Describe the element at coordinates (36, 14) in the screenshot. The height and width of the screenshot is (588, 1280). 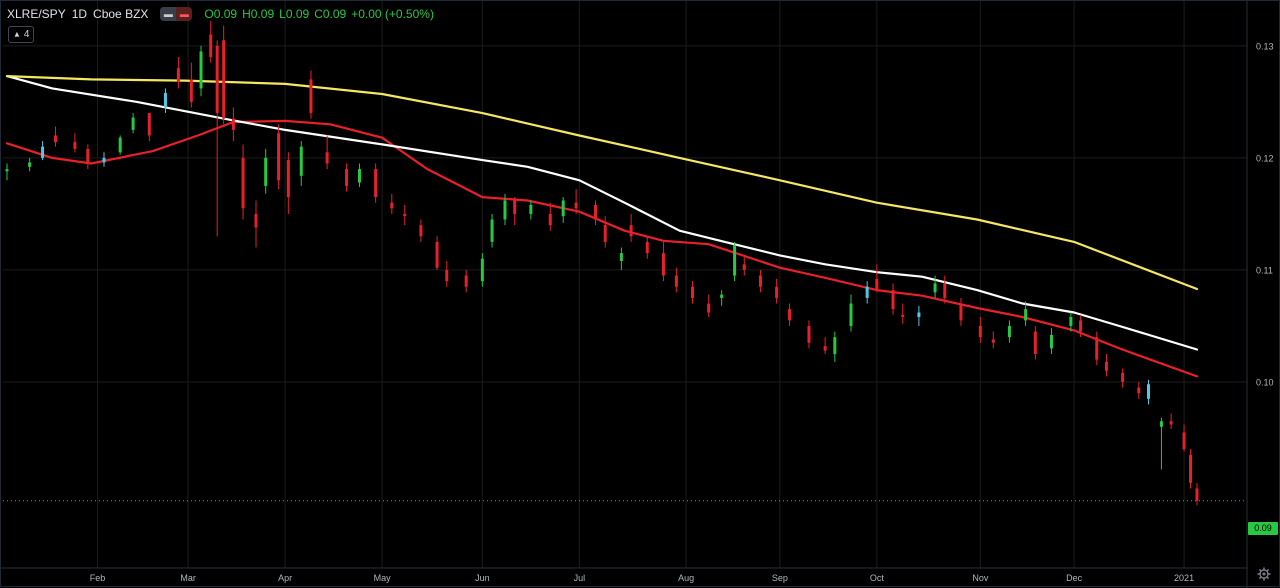
I see `symbol-name: XLRE/SPY` at that location.